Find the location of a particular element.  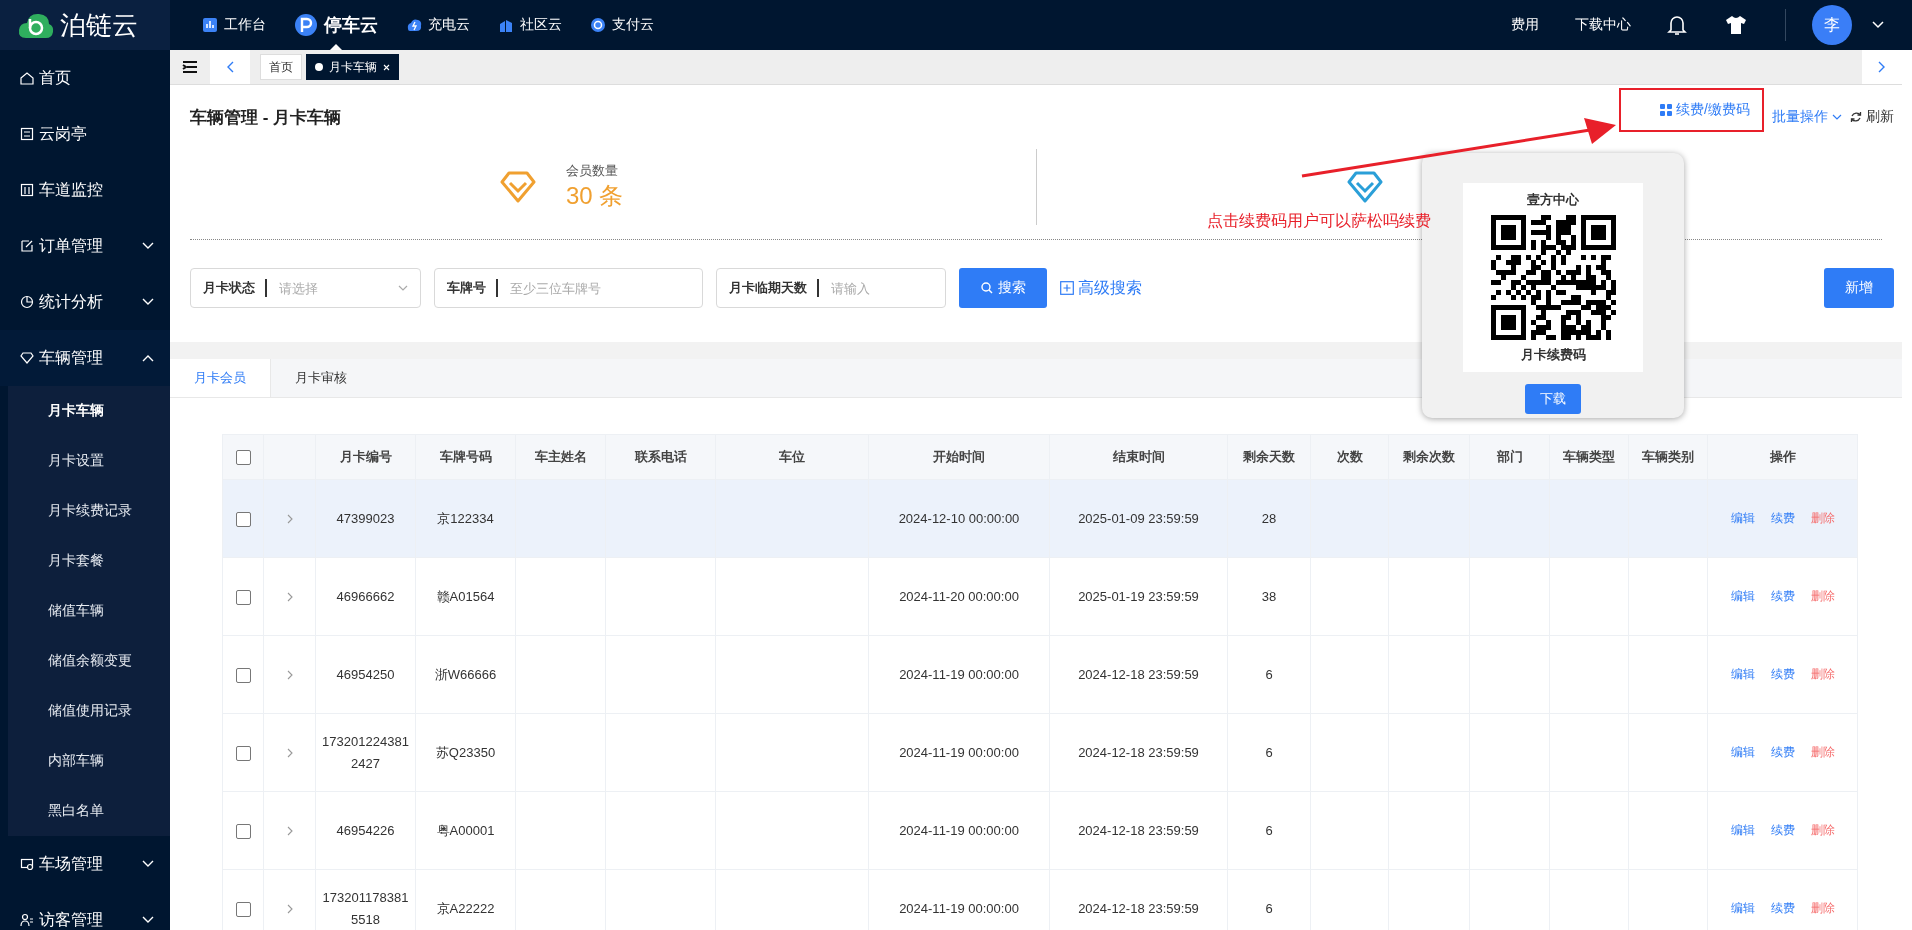

refresh-button: 刷新 is located at coordinates (1872, 117).